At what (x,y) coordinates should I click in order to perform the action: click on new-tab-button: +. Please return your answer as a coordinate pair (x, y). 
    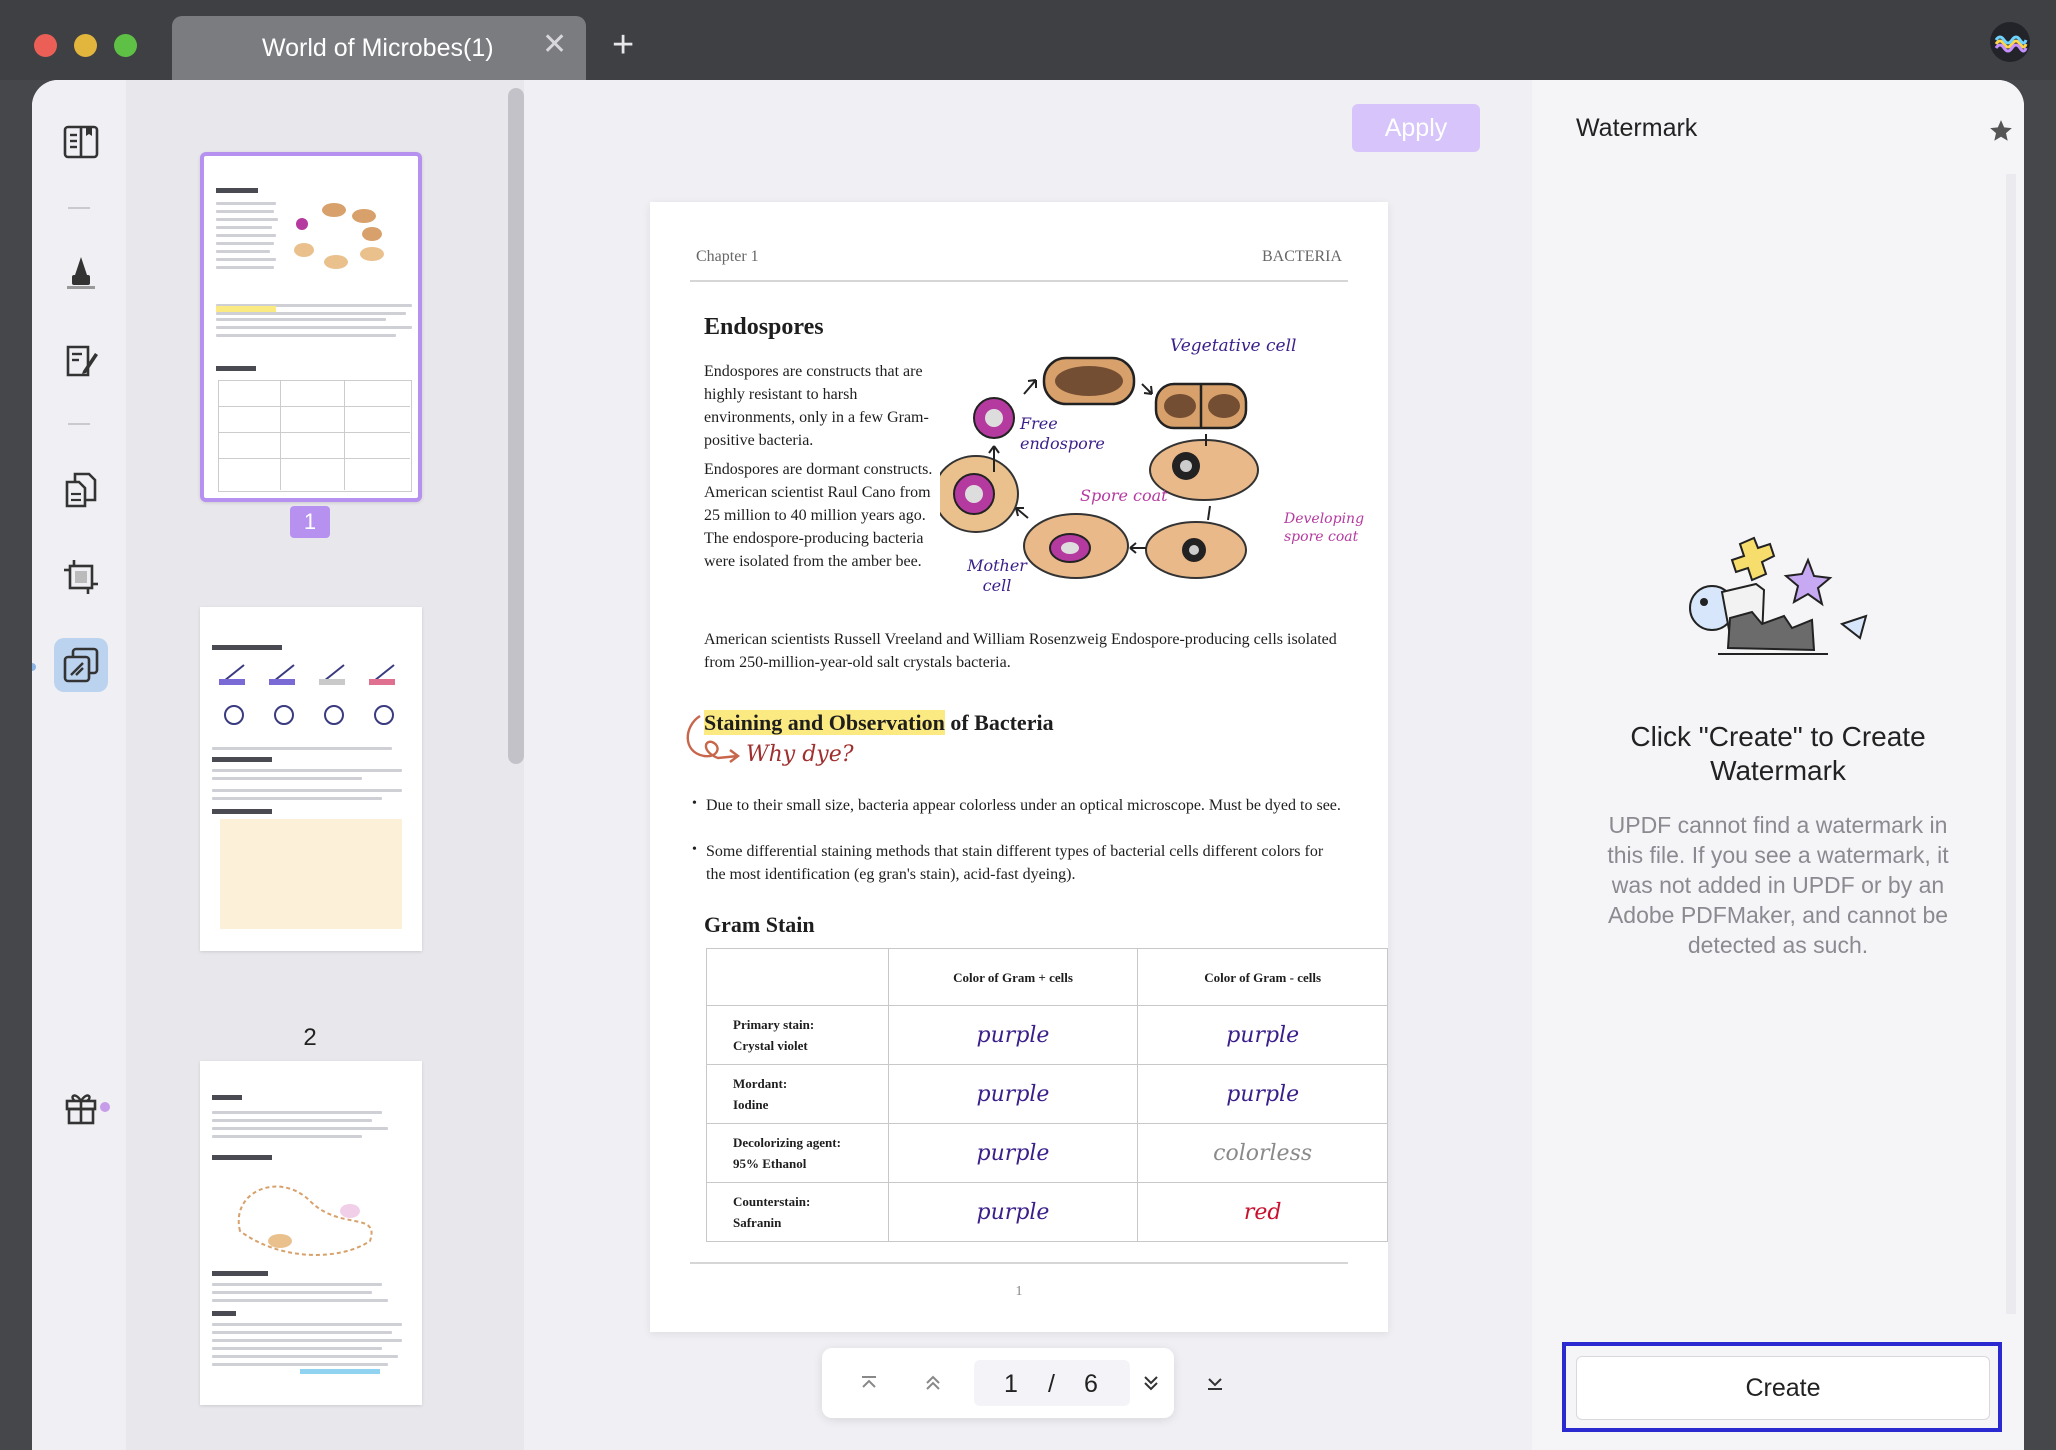
    Looking at the image, I should click on (623, 45).